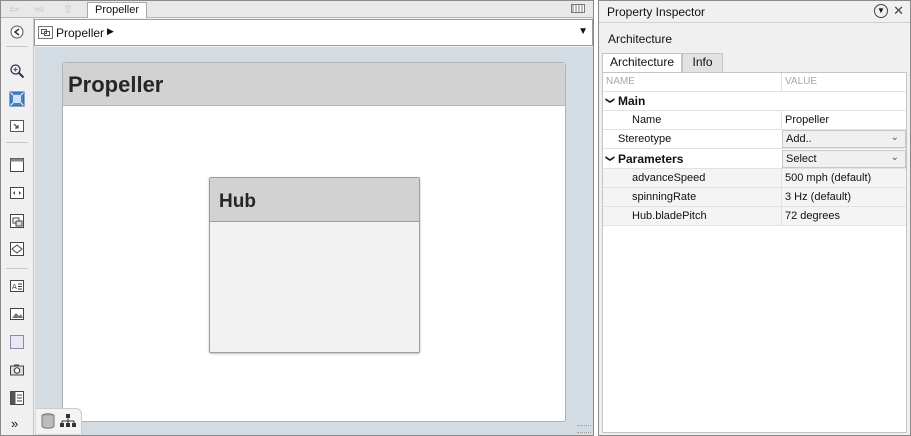 The height and width of the screenshot is (436, 911). Describe the element at coordinates (17, 165) in the screenshot. I see `component-icon` at that location.